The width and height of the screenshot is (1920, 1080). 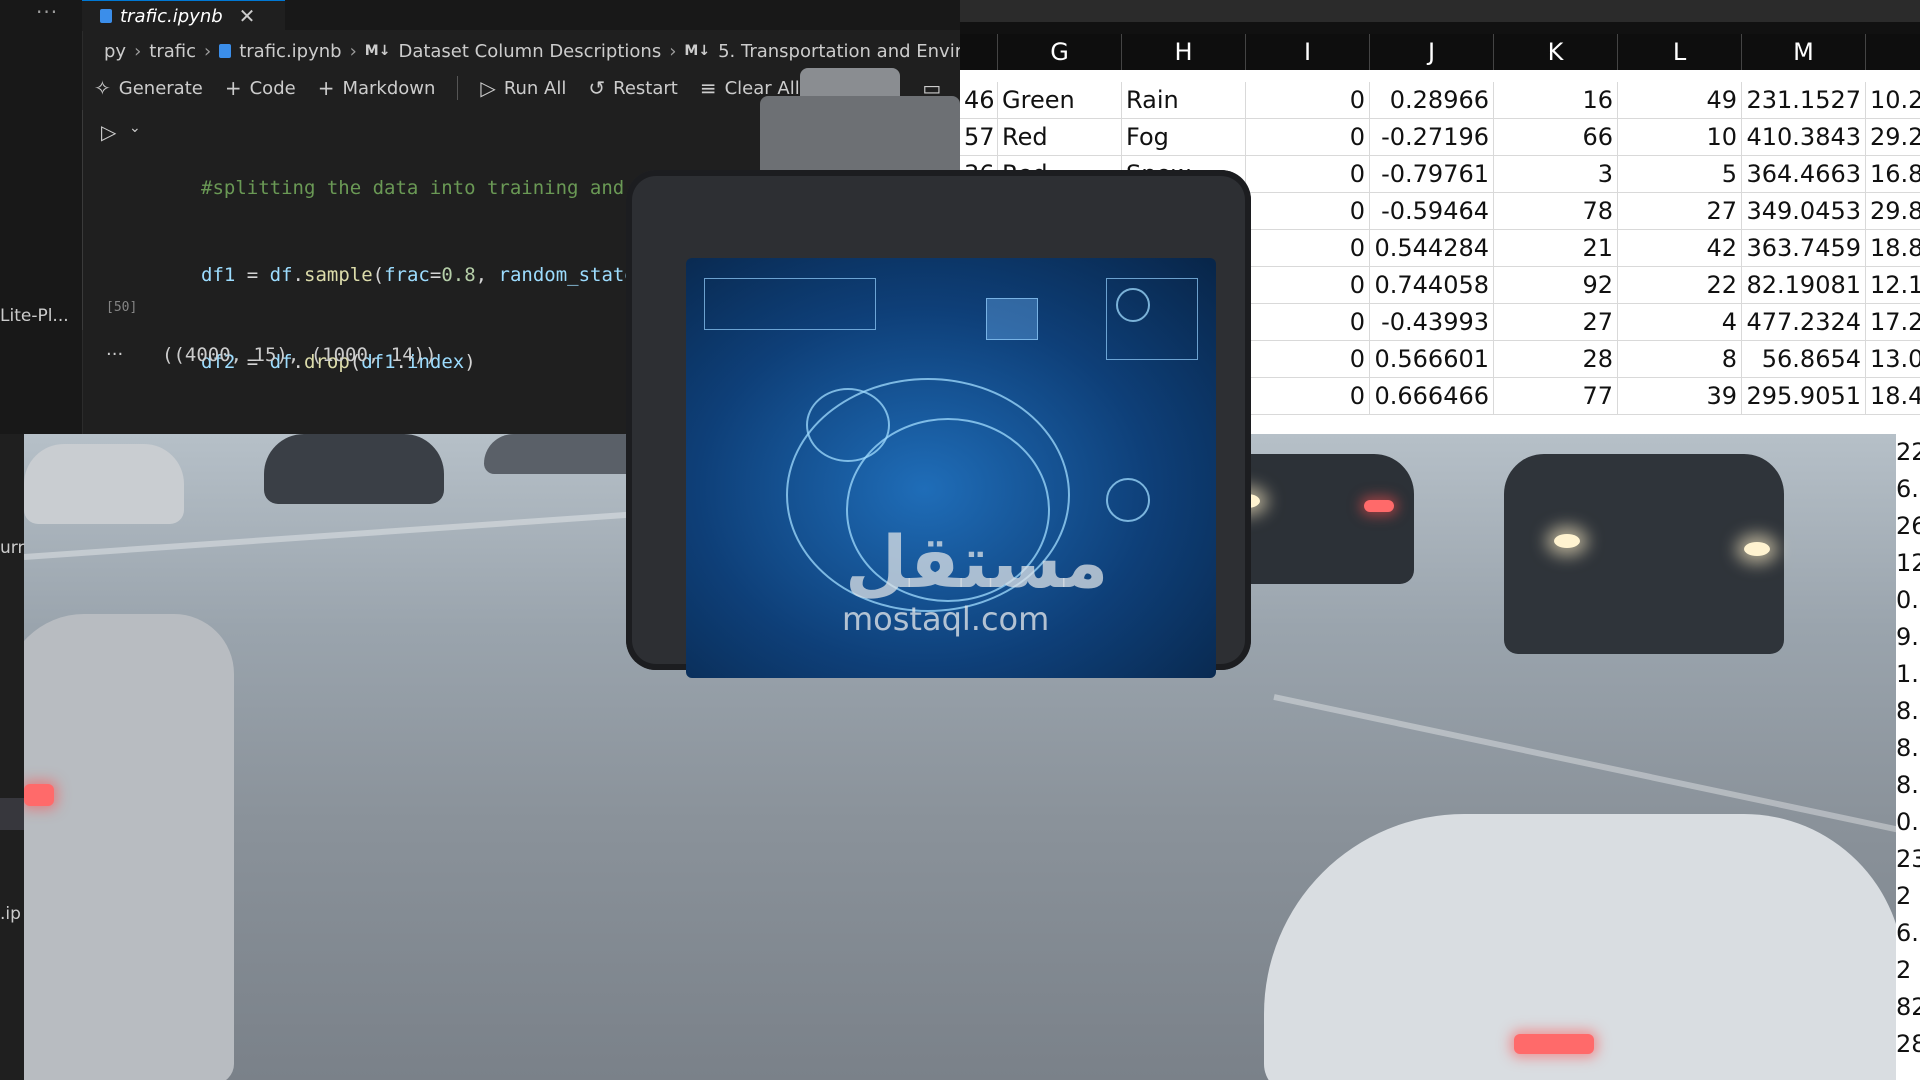 What do you see at coordinates (135, 128) in the screenshot?
I see `chevron-down-icon: ⌄` at bounding box center [135, 128].